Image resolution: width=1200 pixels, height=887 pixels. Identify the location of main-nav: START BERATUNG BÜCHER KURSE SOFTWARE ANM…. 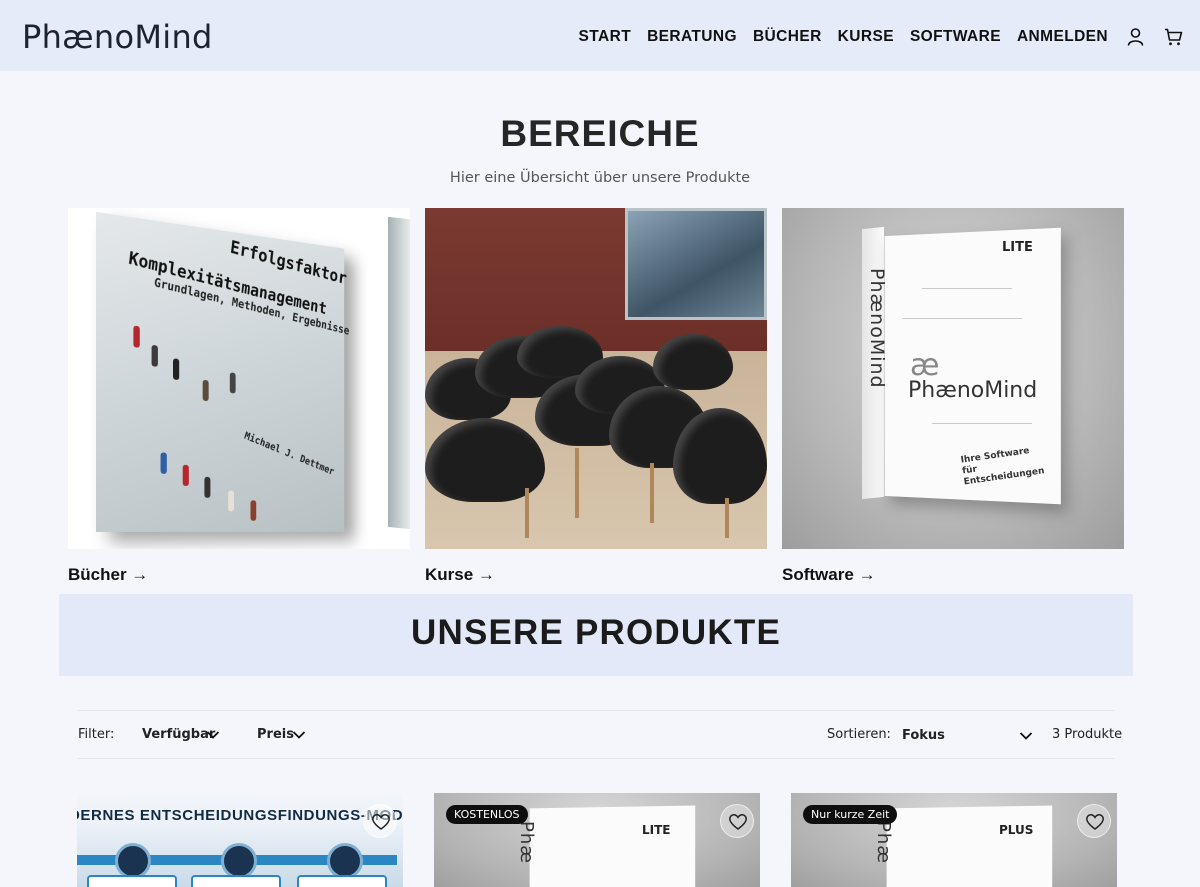
(843, 37).